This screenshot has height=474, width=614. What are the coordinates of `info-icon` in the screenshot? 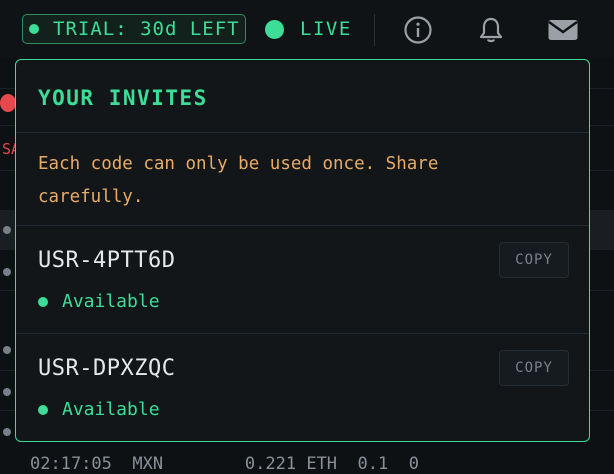 It's located at (418, 30).